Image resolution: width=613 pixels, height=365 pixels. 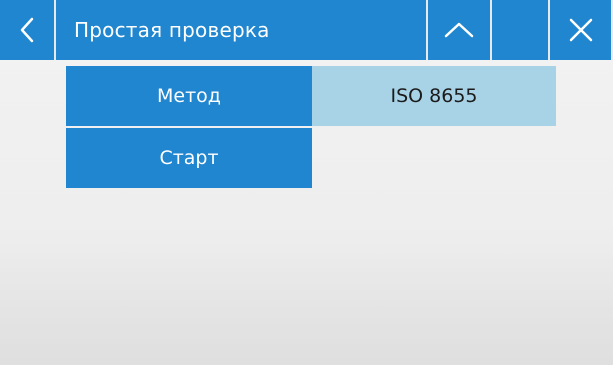 I want to click on method-button: Метод, so click(x=189, y=96).